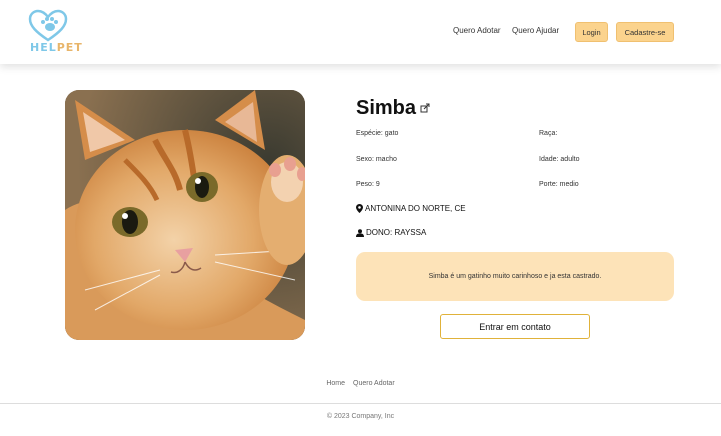 Image resolution: width=721 pixels, height=436 pixels. I want to click on footer-link-home: Home, so click(335, 383).